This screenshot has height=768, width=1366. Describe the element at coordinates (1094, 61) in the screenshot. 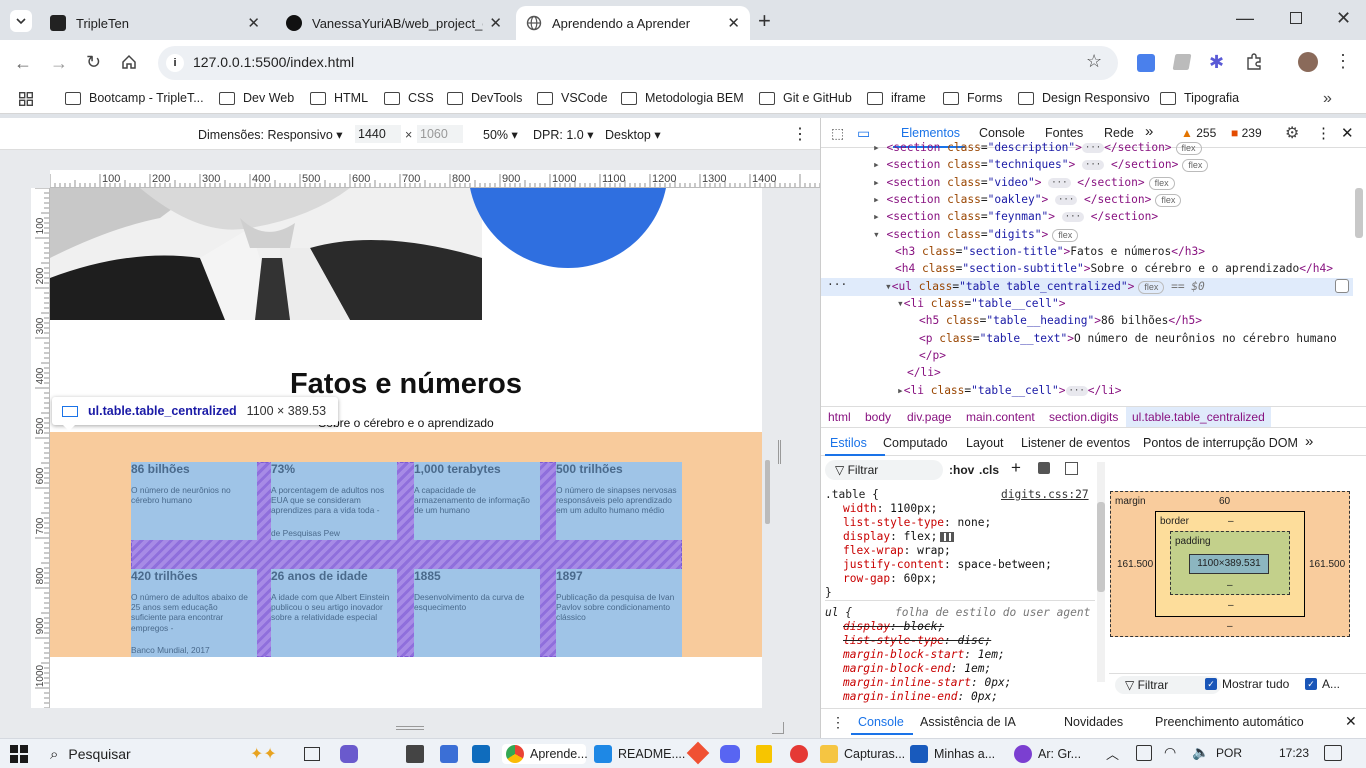

I see `bookmark-star-icon: ☆` at that location.